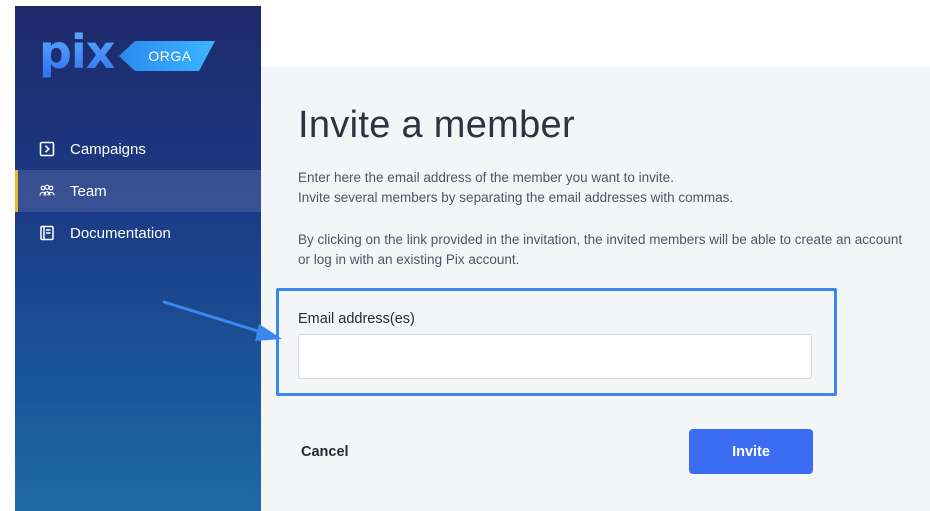 The height and width of the screenshot is (511, 930). What do you see at coordinates (120, 233) in the screenshot?
I see `sidebar-item-label: Documentation` at bounding box center [120, 233].